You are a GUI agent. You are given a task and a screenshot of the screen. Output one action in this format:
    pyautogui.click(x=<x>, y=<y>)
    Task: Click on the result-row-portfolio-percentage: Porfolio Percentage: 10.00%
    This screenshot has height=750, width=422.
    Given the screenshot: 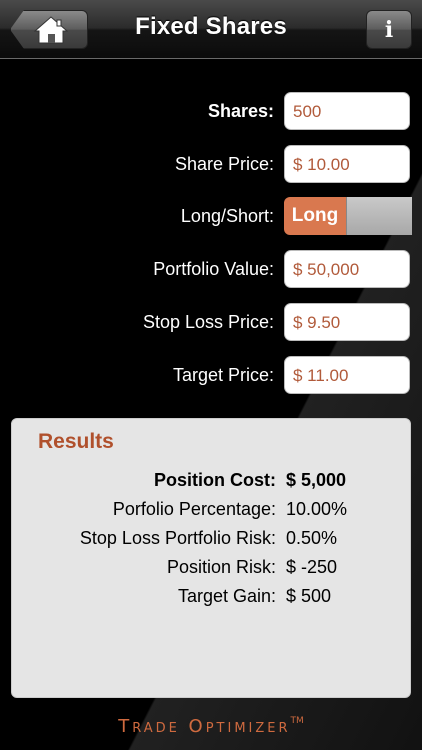 What is the action you would take?
    pyautogui.click(x=212, y=511)
    